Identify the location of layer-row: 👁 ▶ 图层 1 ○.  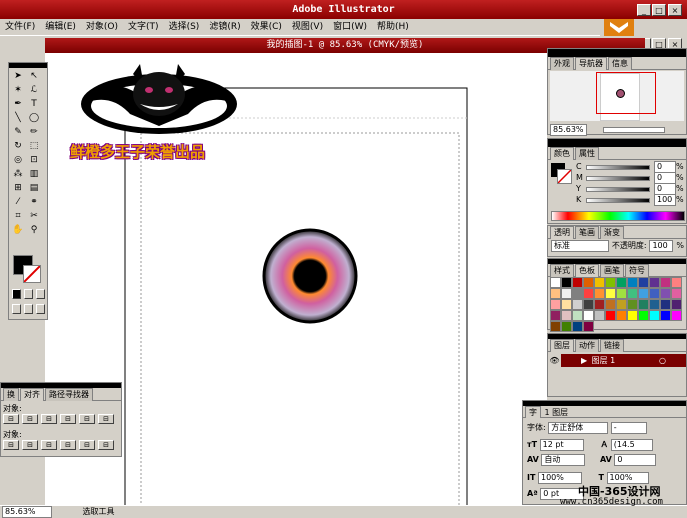
(617, 360).